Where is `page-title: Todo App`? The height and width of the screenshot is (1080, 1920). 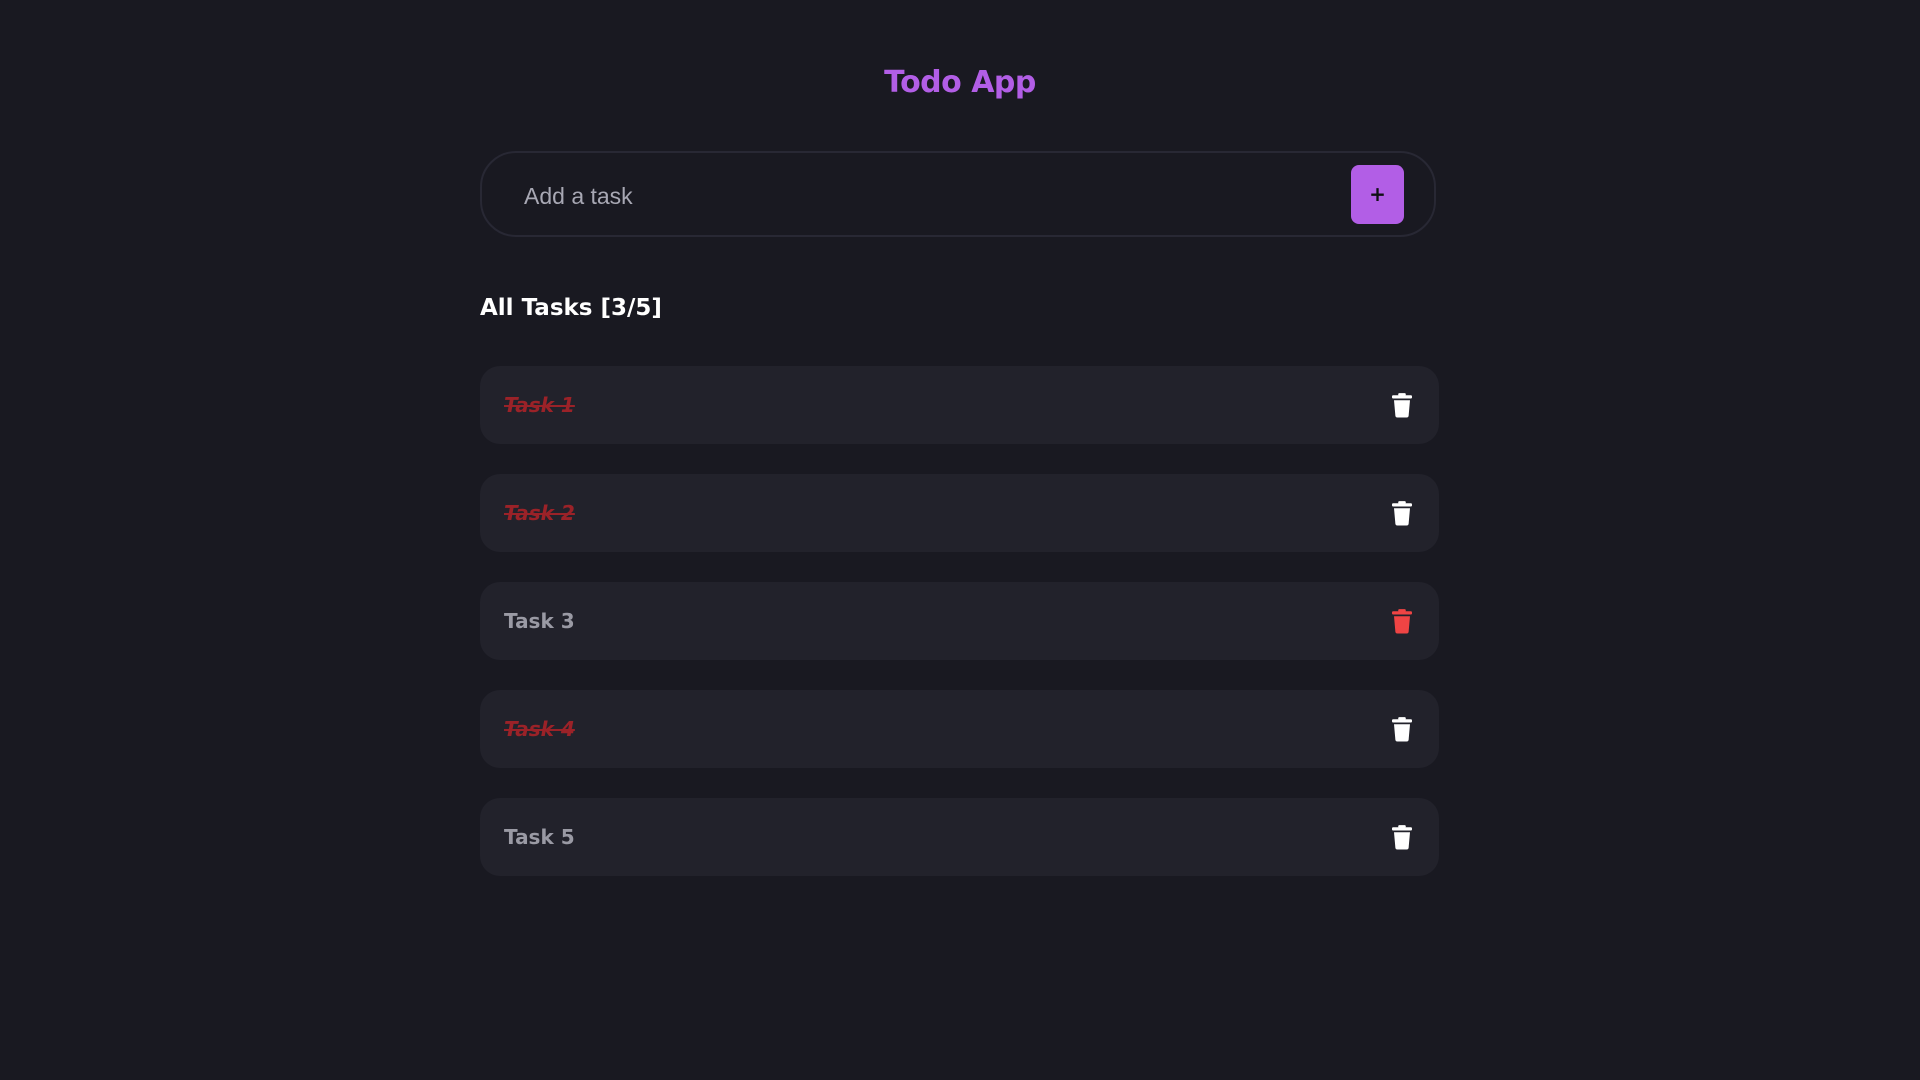
page-title: Todo App is located at coordinates (960, 82).